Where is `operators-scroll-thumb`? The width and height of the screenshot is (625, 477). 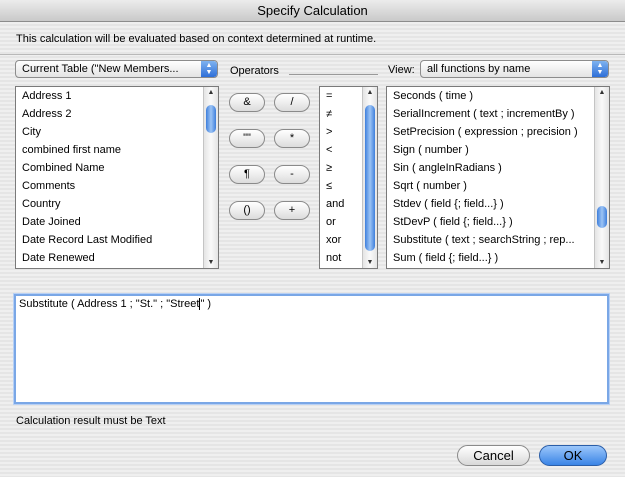
operators-scroll-thumb is located at coordinates (370, 178).